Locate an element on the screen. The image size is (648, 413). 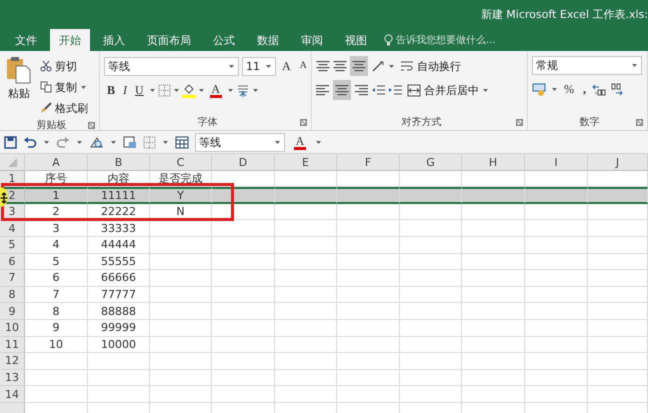
row-header: 10 is located at coordinates (12, 328).